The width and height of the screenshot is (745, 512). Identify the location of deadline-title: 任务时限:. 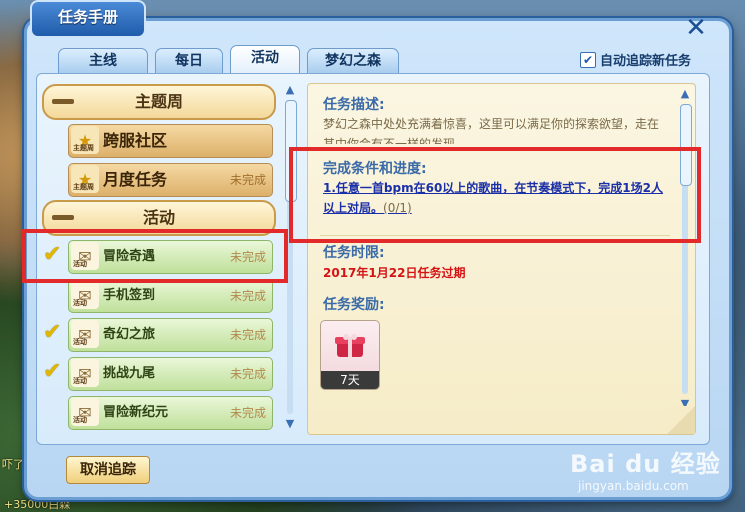
(354, 253).